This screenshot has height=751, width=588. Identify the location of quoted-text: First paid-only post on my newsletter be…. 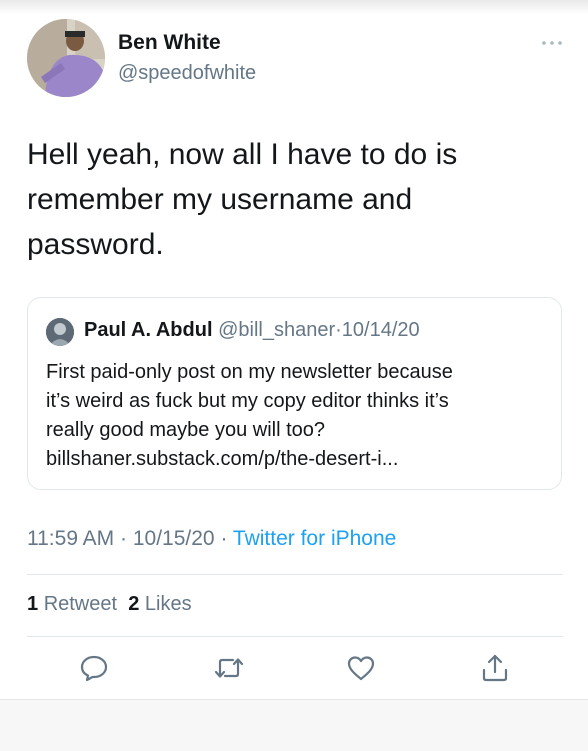
(249, 415).